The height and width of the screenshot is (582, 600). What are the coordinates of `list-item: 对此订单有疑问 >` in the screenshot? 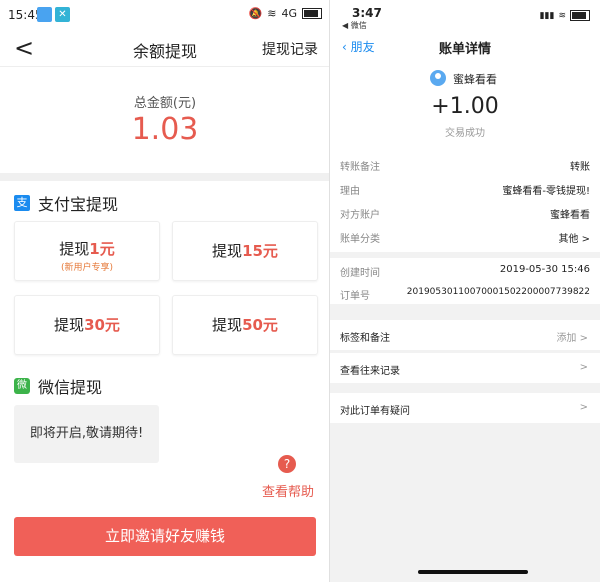 It's located at (465, 408).